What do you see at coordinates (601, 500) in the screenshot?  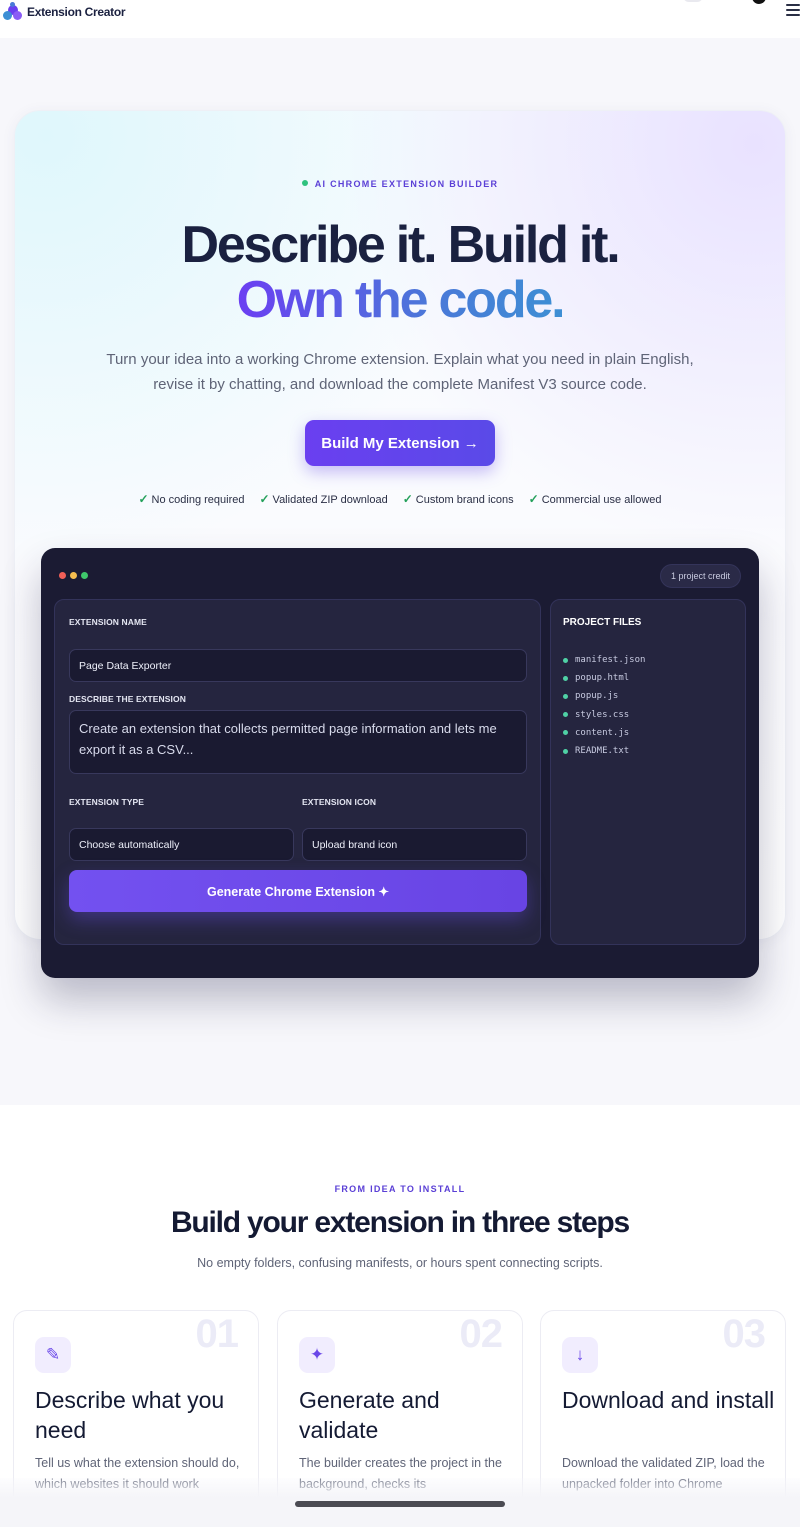 I see `feature-label: Commercial use allowed` at bounding box center [601, 500].